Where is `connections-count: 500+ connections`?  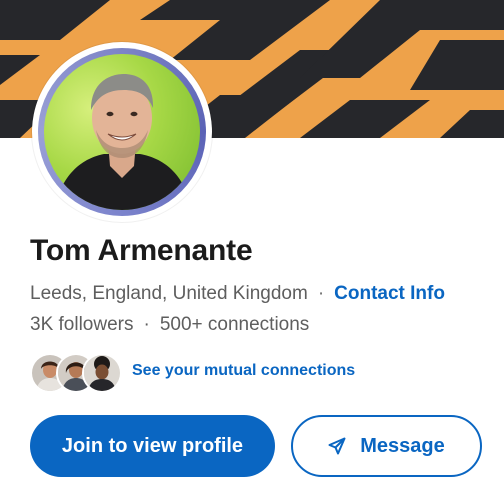
connections-count: 500+ connections is located at coordinates (234, 324).